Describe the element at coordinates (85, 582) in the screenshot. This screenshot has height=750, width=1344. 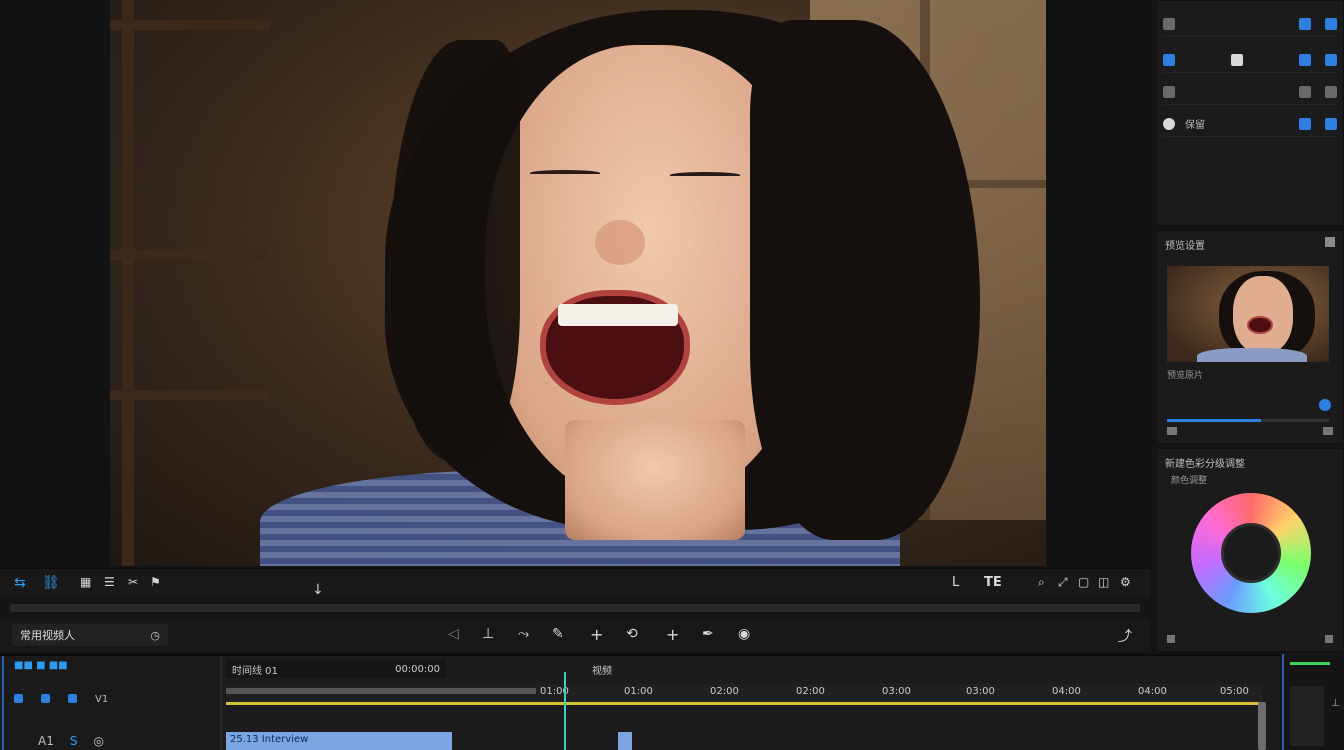
I see `grid-icon: ▦` at that location.